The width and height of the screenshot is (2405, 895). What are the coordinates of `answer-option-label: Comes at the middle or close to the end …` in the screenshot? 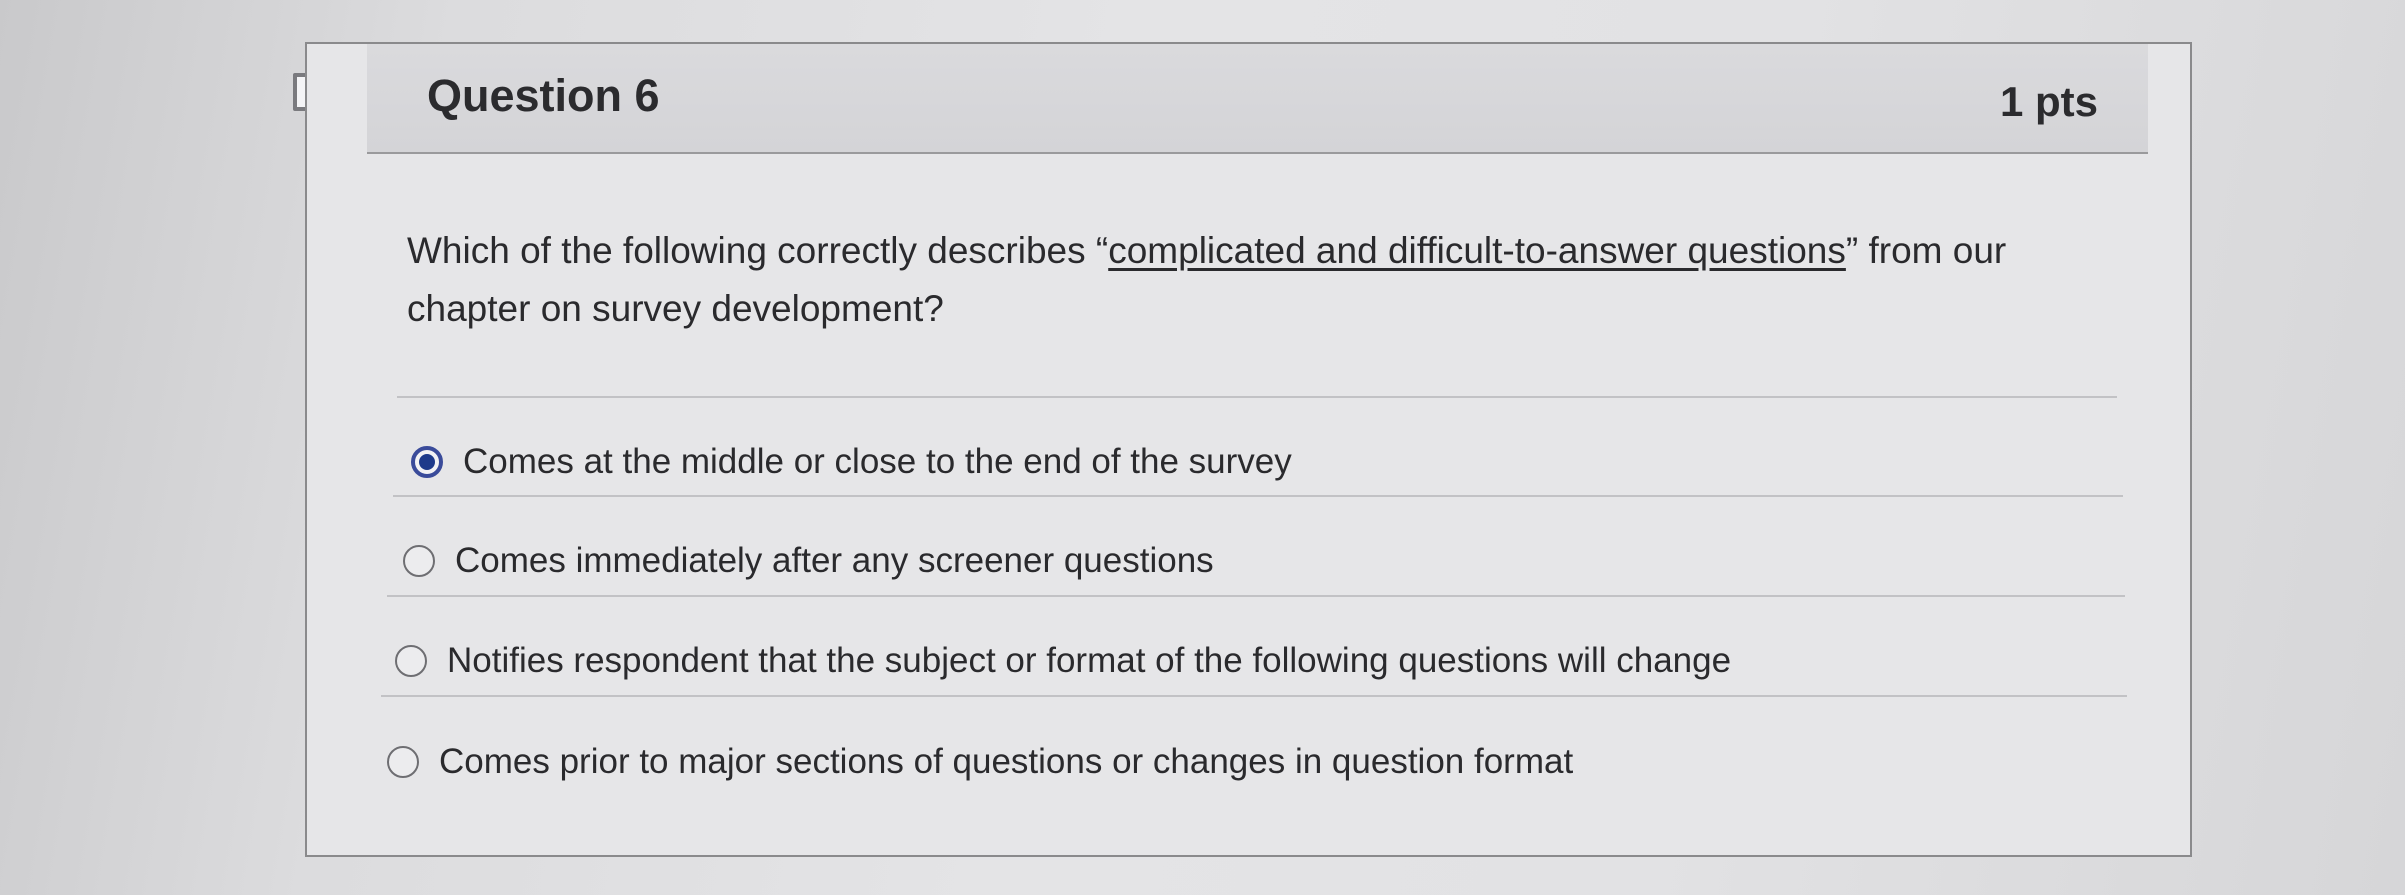 It's located at (877, 461).